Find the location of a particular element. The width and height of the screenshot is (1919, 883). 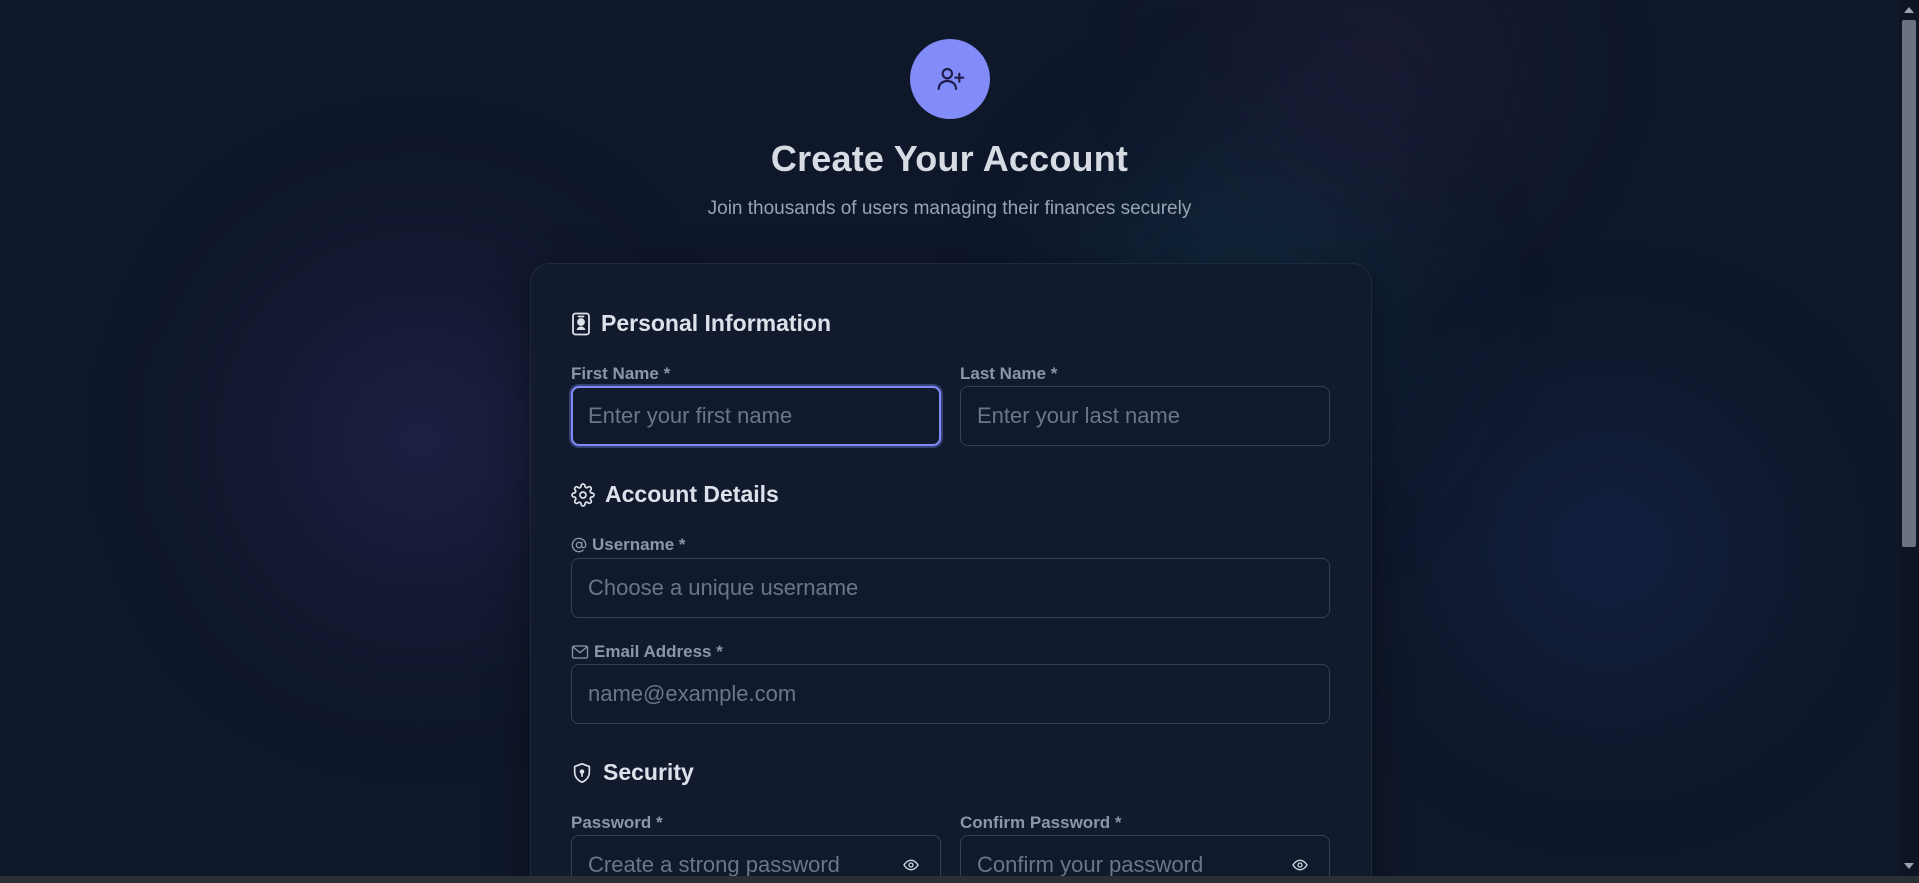

header-avatar is located at coordinates (950, 79).